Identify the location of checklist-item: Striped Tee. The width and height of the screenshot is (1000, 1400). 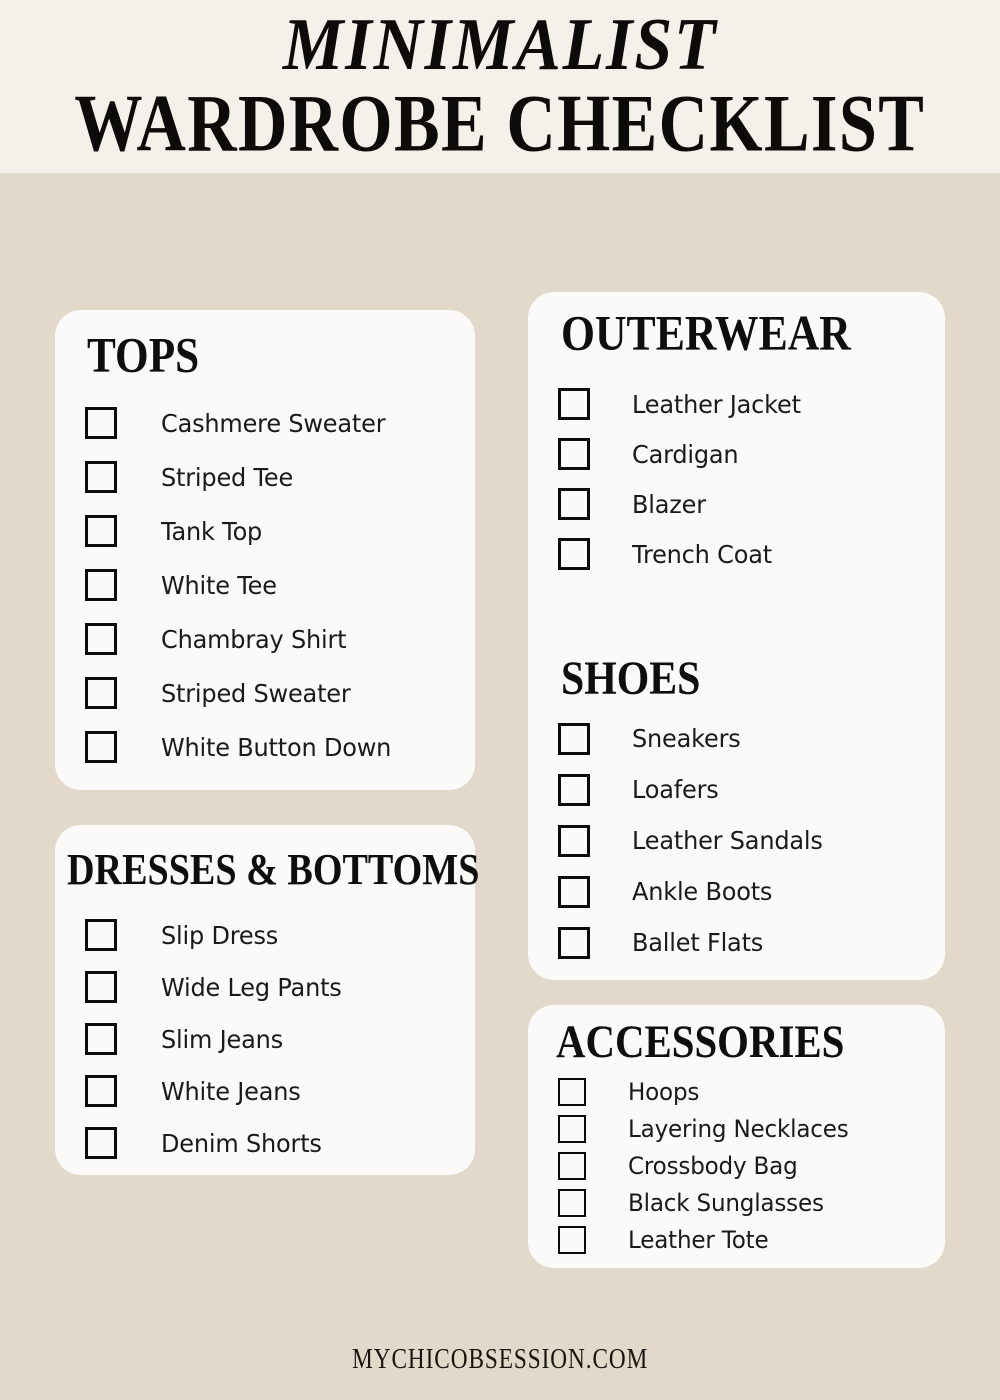
(270, 477).